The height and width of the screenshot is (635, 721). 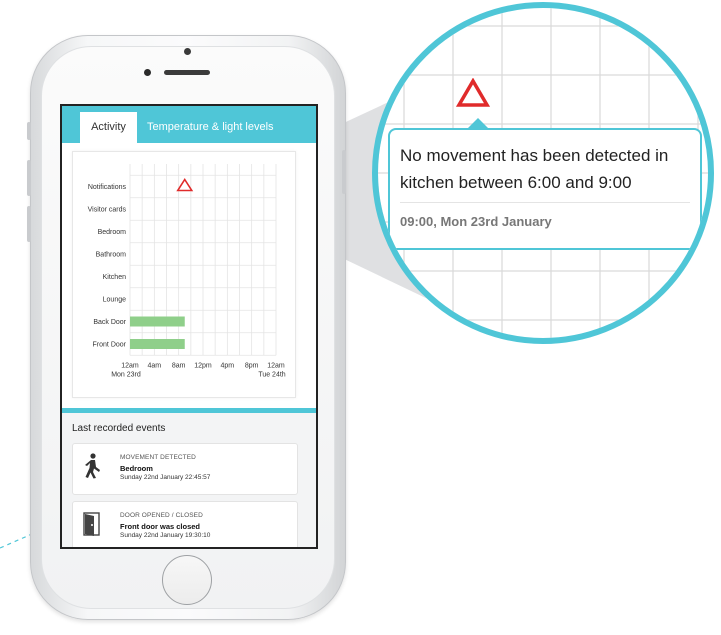 What do you see at coordinates (476, 221) in the screenshot?
I see `popup-timestamp: 09:00, Mon 23rd January` at bounding box center [476, 221].